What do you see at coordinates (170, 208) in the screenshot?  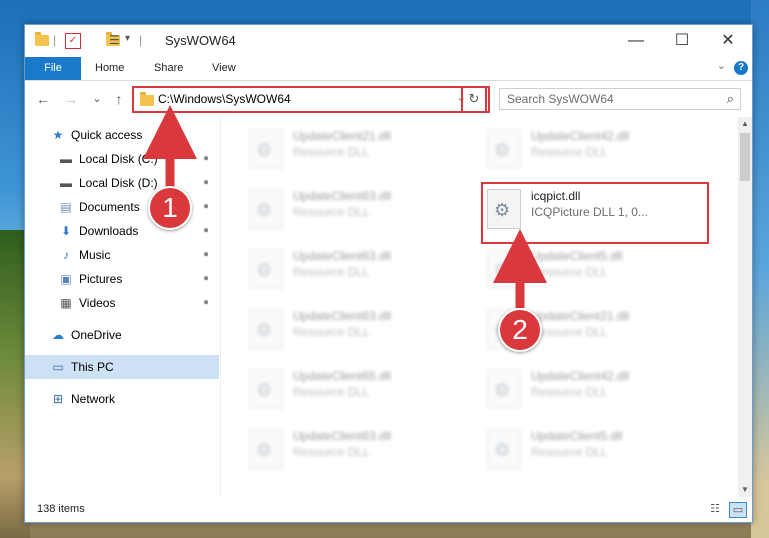 I see `step-marker-1: 1` at bounding box center [170, 208].